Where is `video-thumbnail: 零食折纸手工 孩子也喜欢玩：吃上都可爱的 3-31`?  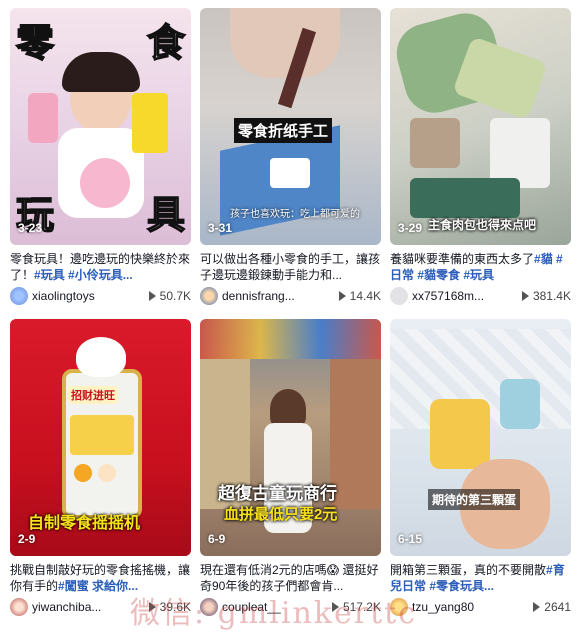 video-thumbnail: 零食折纸手工 孩子也喜欢玩：吃上都可爱的 3-31 is located at coordinates (290, 126).